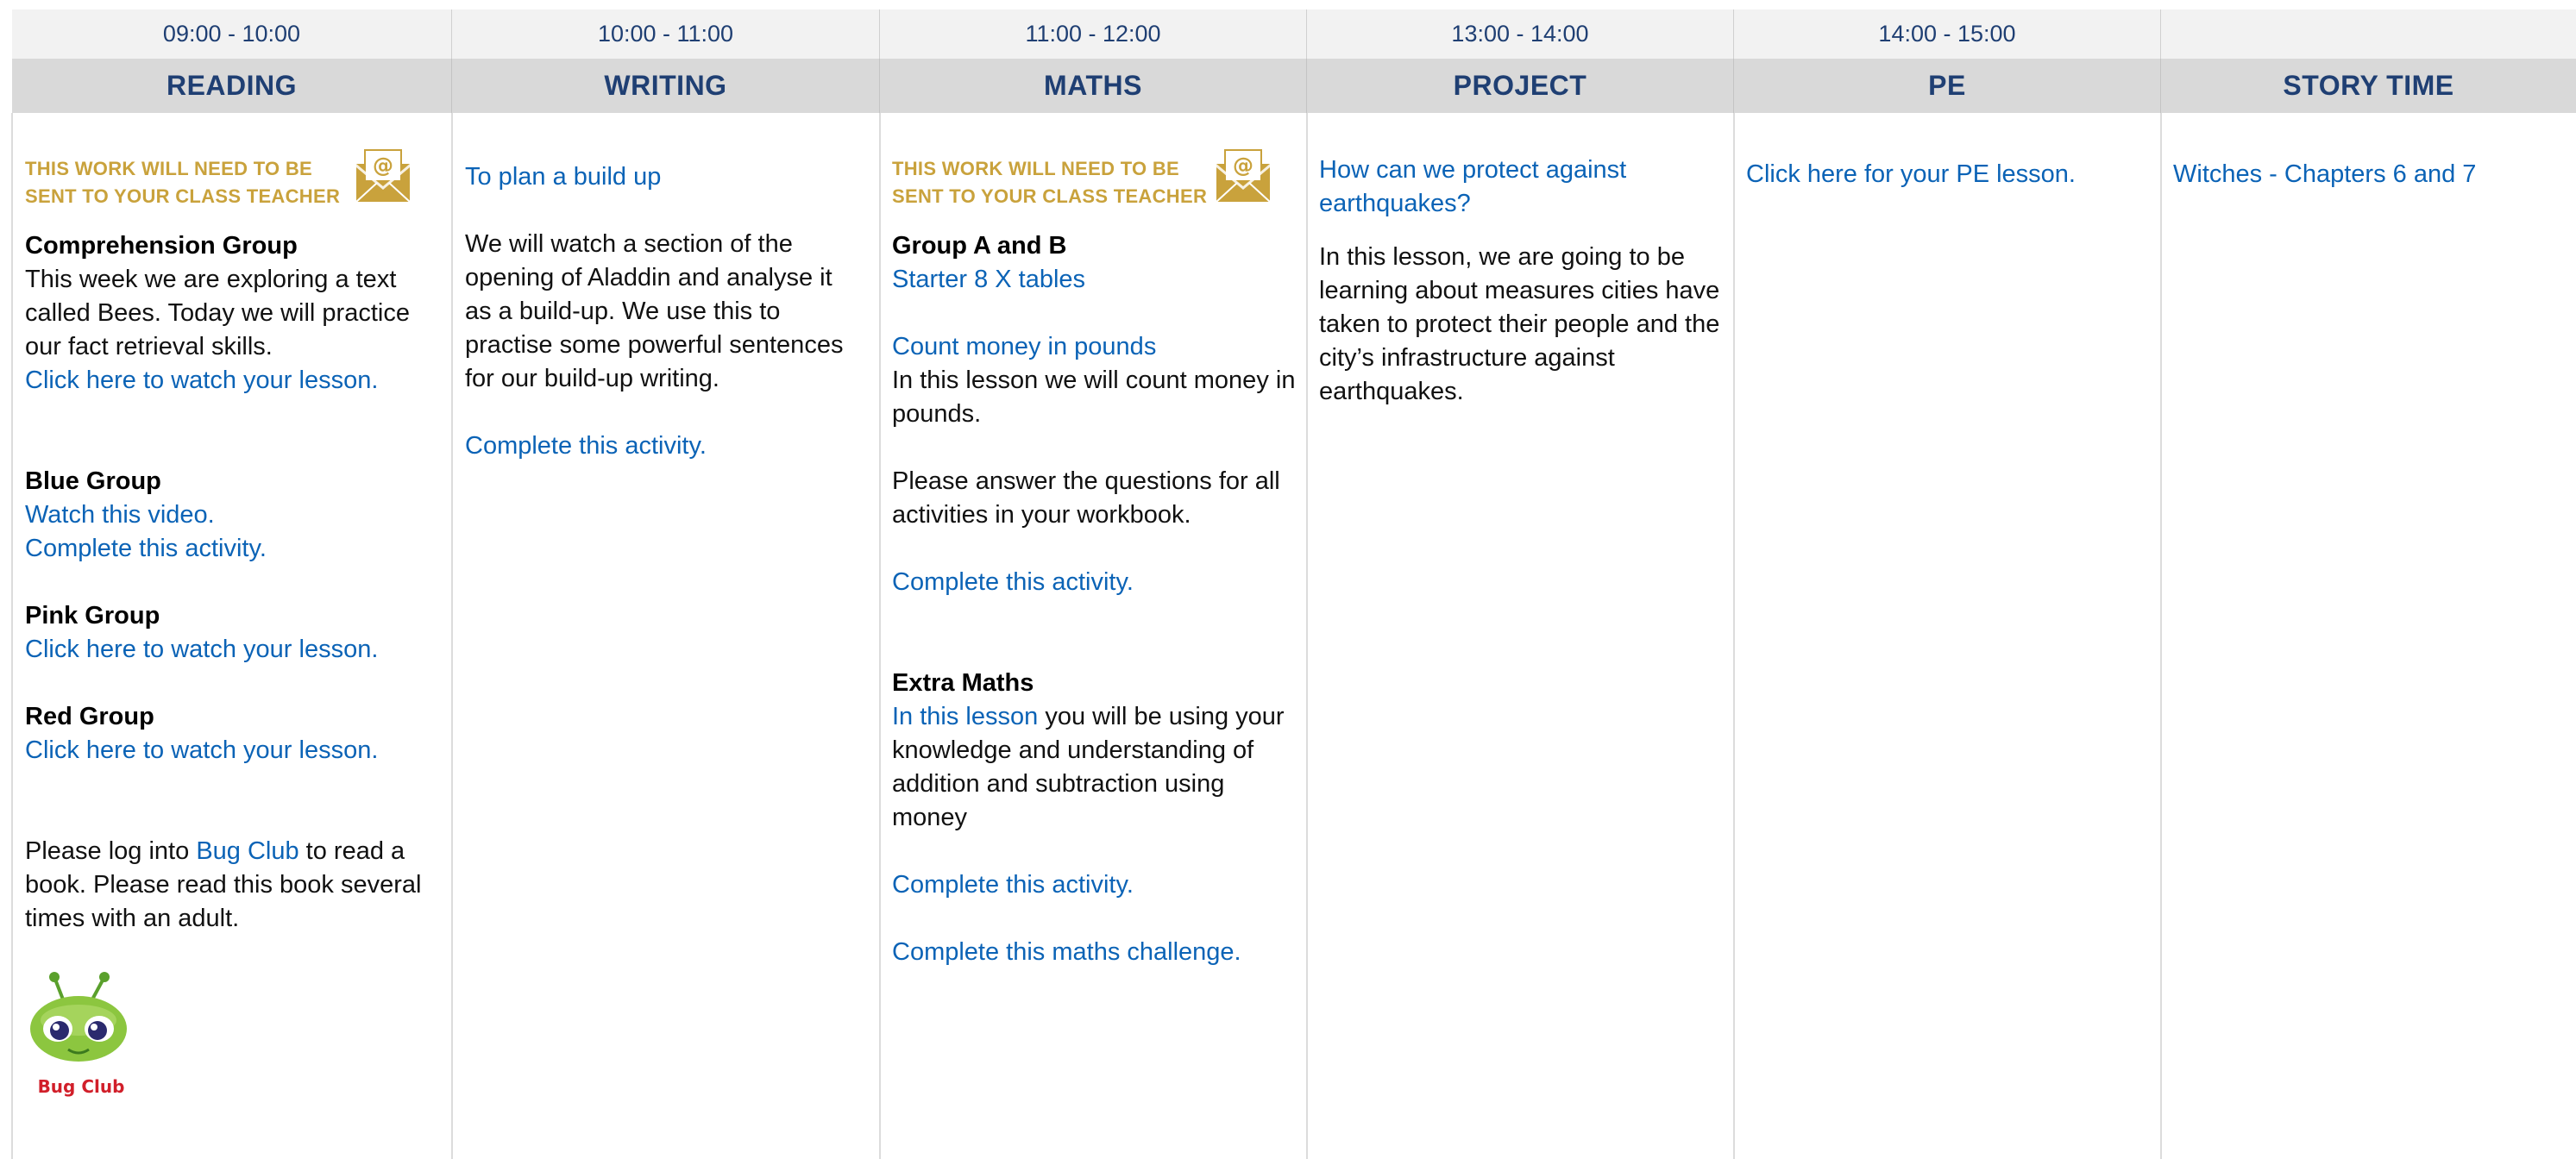  I want to click on subject-pe: PE, so click(1947, 86).